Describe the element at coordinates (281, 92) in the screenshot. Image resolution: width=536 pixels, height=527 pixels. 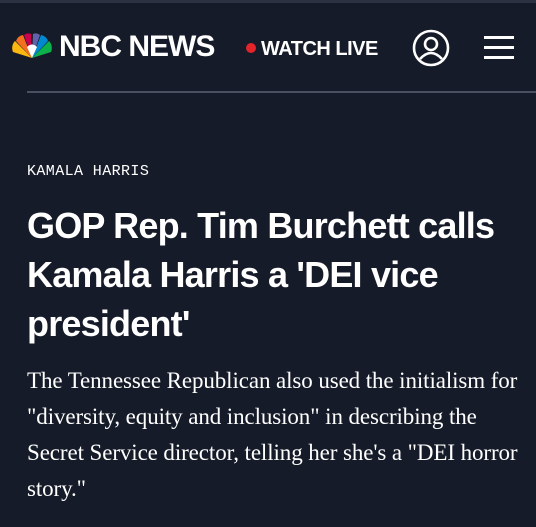
I see `header-divider` at that location.